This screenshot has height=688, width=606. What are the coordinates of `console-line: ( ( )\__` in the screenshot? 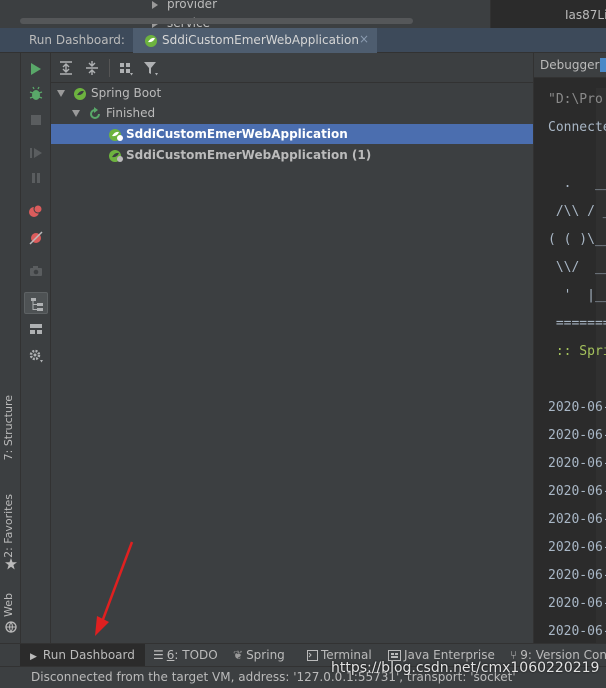 It's located at (577, 239).